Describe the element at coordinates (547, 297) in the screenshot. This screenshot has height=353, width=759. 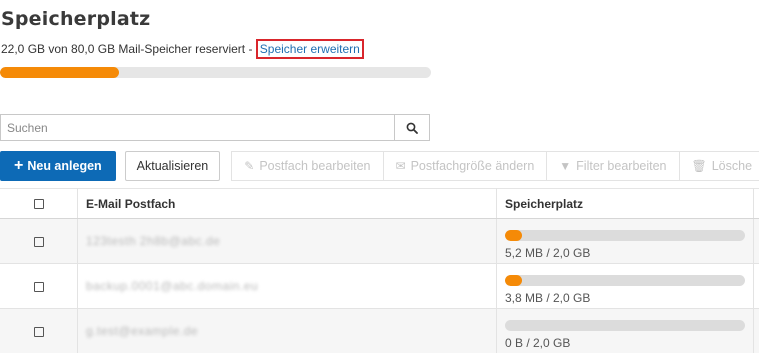
I see `storage-usage-text: 3,8 MB / 2,0 GB` at that location.